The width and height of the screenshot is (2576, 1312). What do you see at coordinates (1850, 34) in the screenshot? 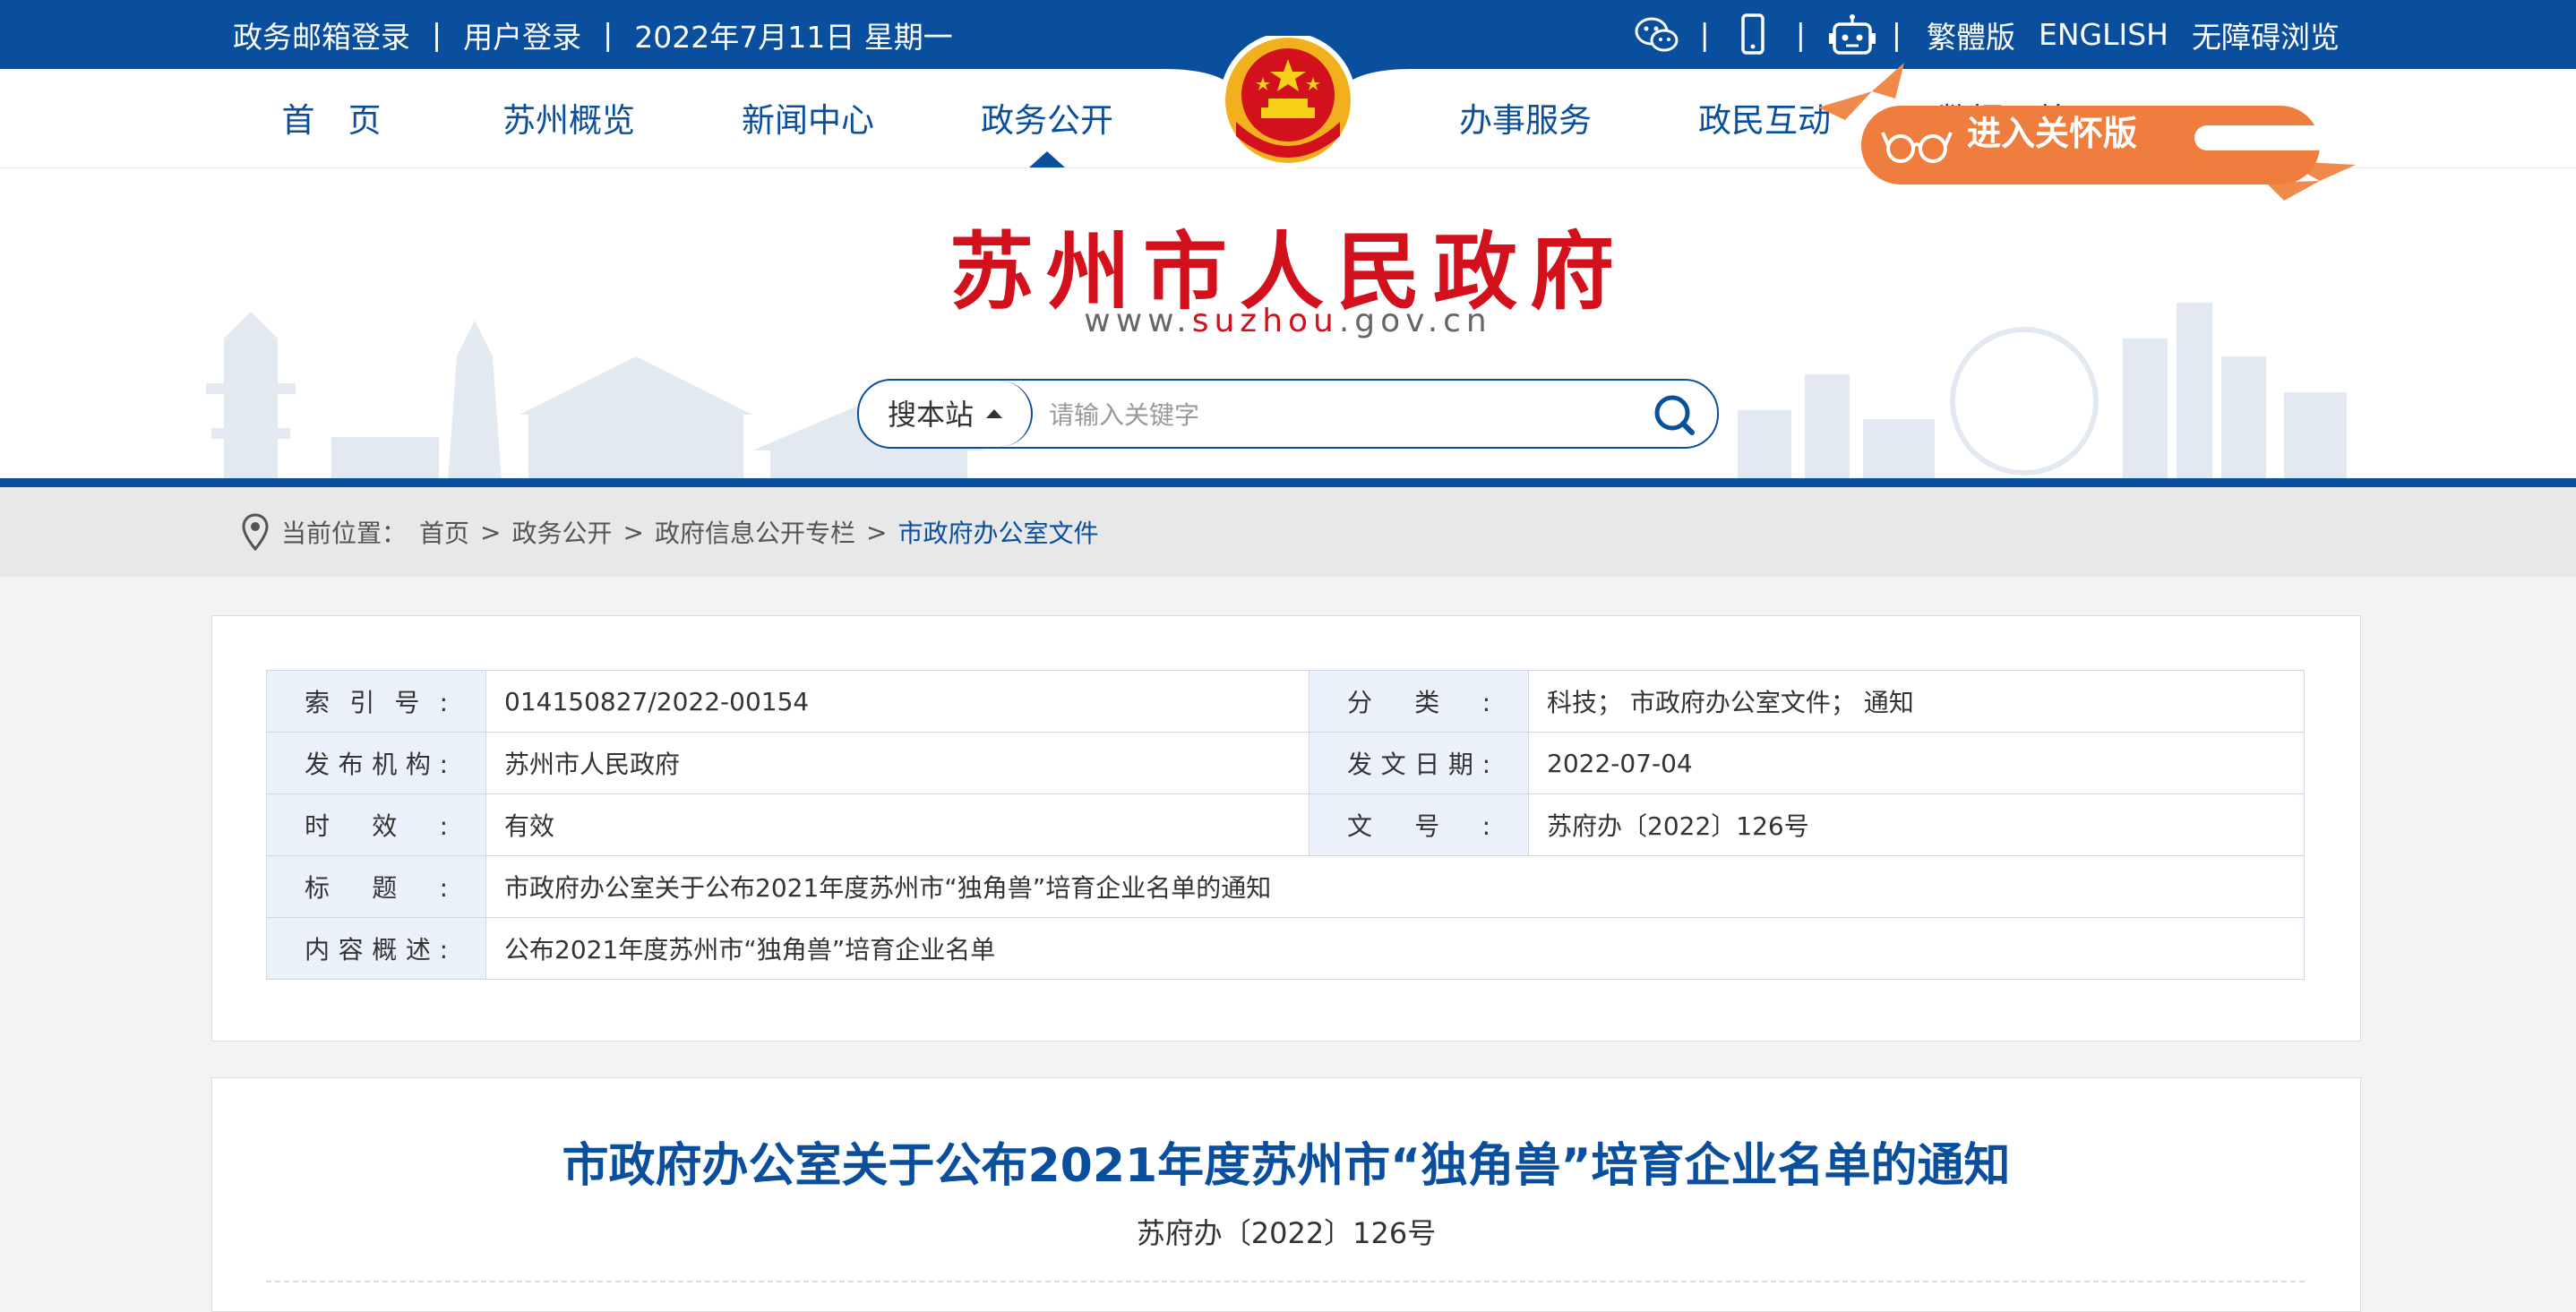
I see `robot-icon` at bounding box center [1850, 34].